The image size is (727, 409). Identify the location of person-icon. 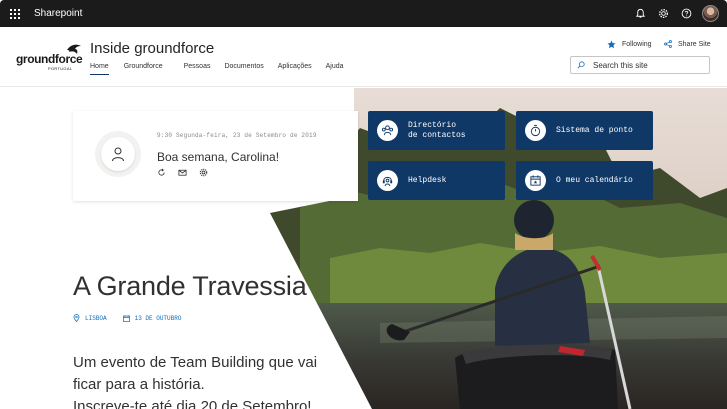
(118, 154).